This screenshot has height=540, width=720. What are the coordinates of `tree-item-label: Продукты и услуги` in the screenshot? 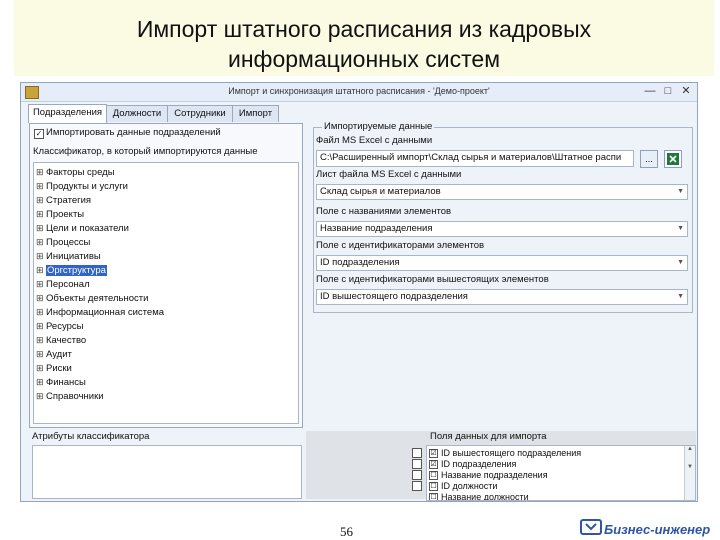 It's located at (87, 186).